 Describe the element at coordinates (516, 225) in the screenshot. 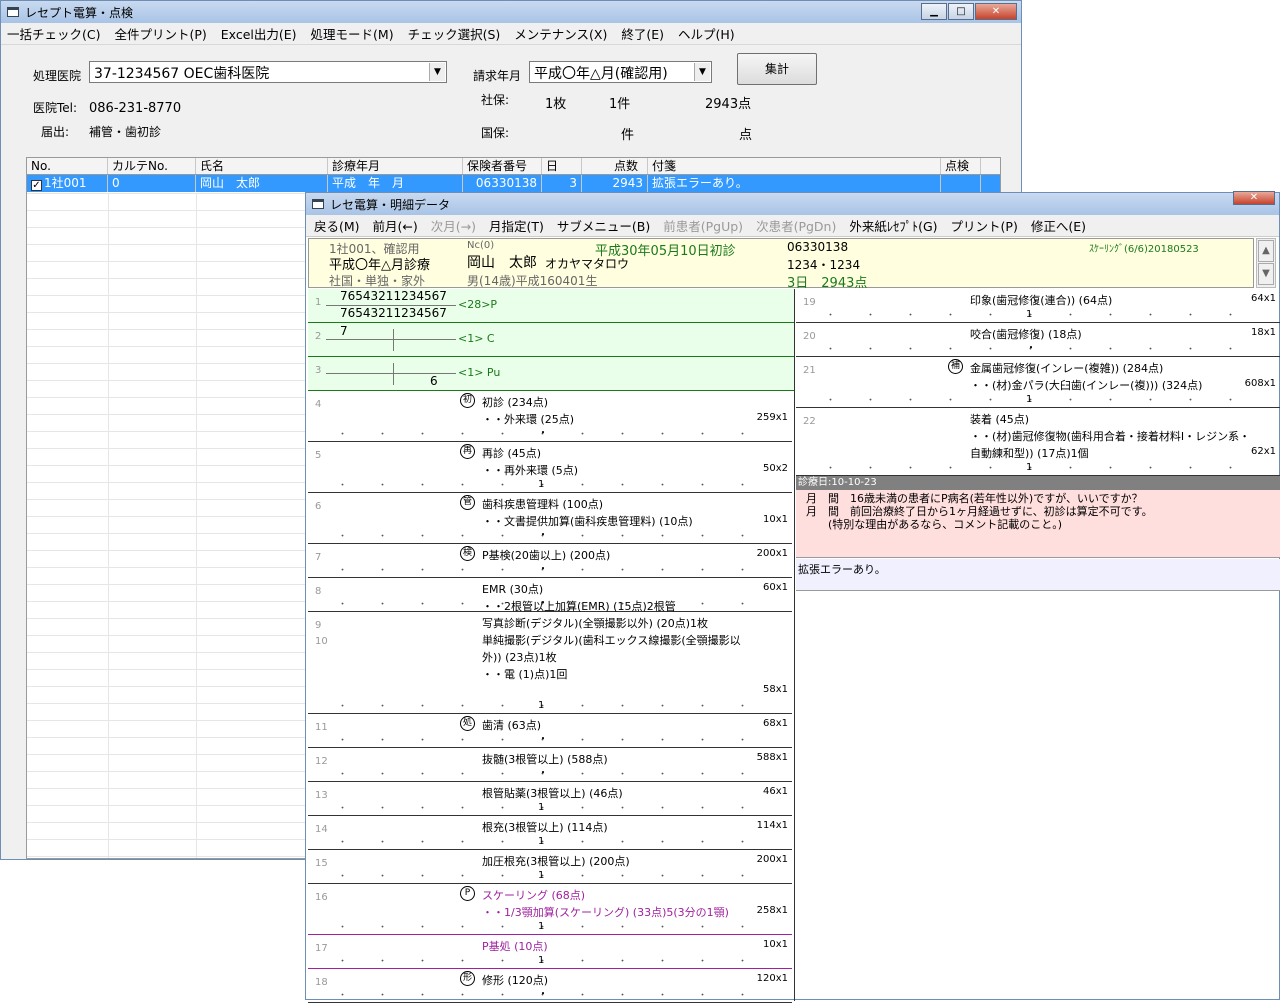

I see `menu-month-select: 月指定(T)` at that location.